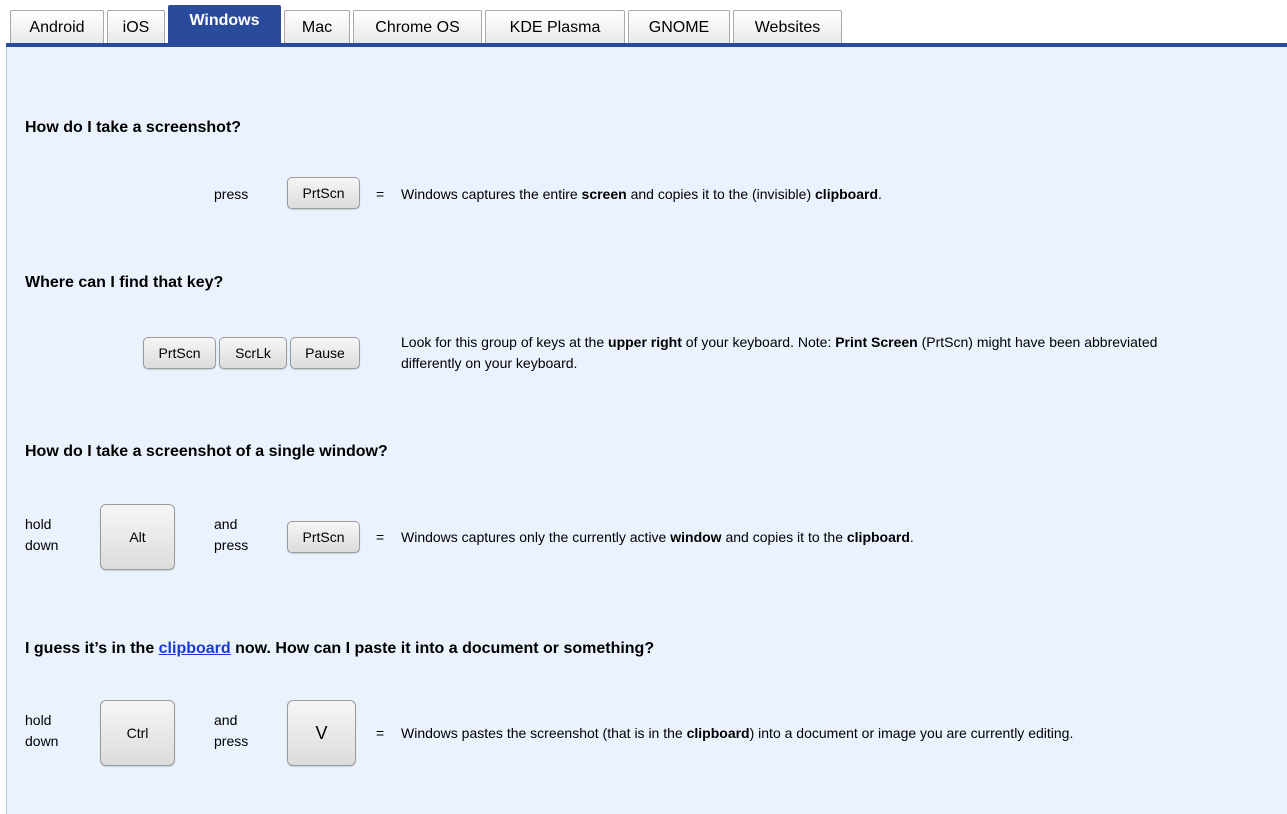 The width and height of the screenshot is (1287, 814). Describe the element at coordinates (253, 353) in the screenshot. I see `key-scrlk: ScrLk` at that location.